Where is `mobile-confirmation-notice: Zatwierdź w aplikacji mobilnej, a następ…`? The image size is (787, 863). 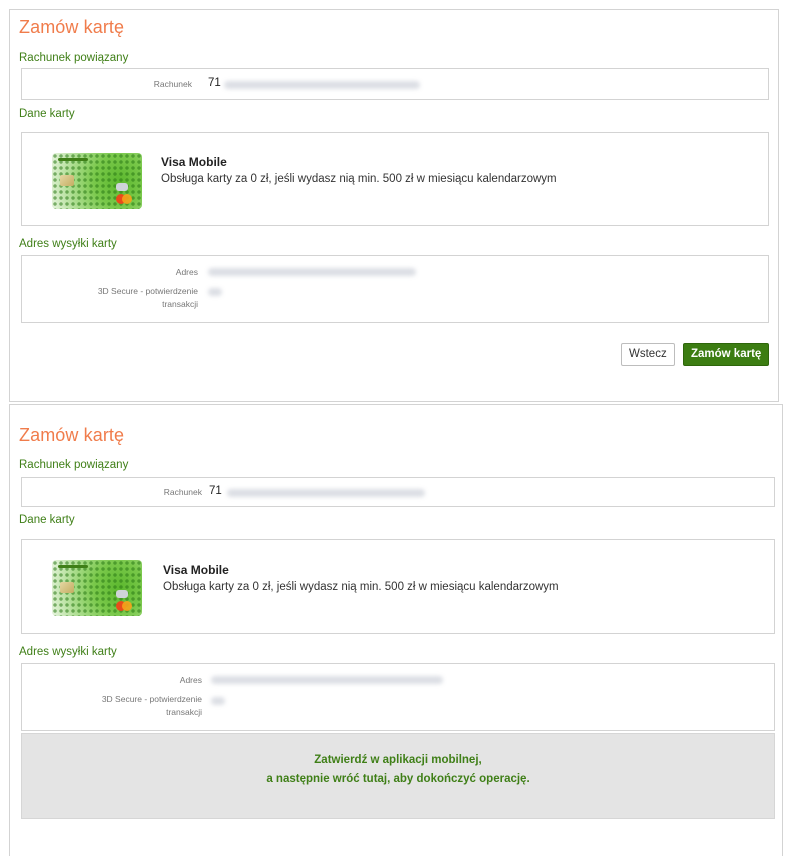 mobile-confirmation-notice: Zatwierdź w aplikacji mobilnej, a następ… is located at coordinates (398, 776).